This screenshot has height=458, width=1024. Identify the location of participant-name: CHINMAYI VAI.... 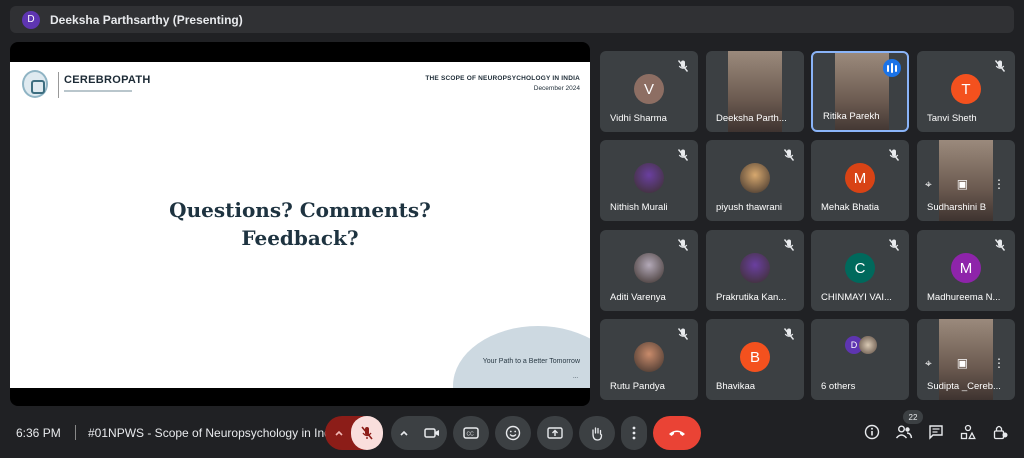
(856, 297).